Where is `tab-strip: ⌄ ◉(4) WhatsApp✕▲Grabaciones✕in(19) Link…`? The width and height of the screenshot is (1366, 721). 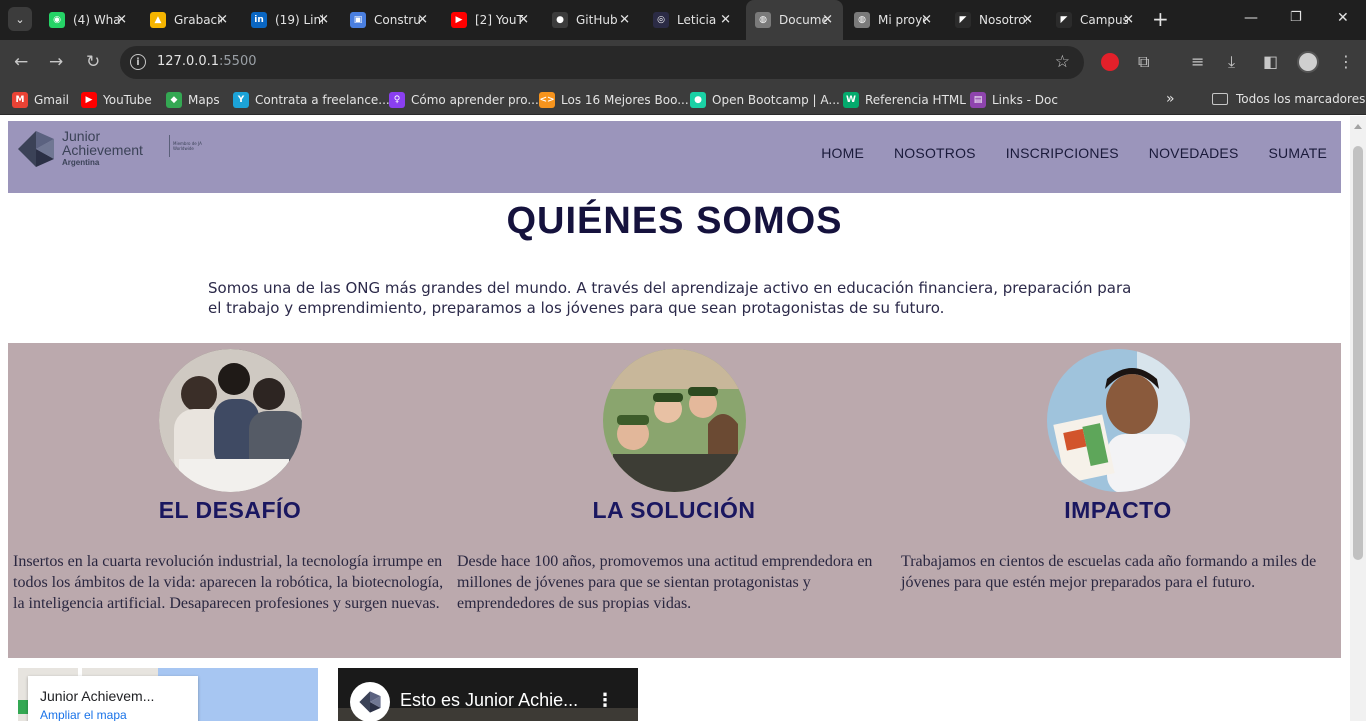 tab-strip: ⌄ ◉(4) WhatsApp✕▲Grabaciones✕in(19) Link… is located at coordinates (683, 20).